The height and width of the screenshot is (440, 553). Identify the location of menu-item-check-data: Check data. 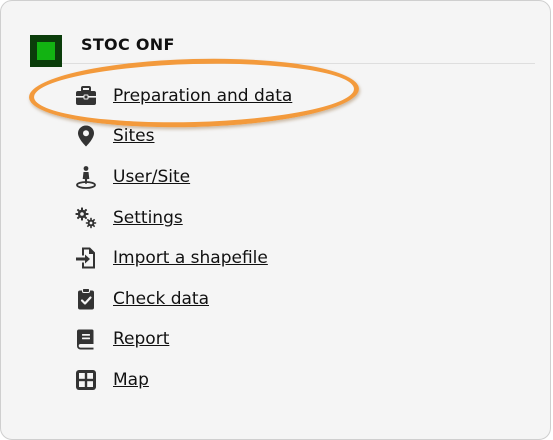
(141, 299).